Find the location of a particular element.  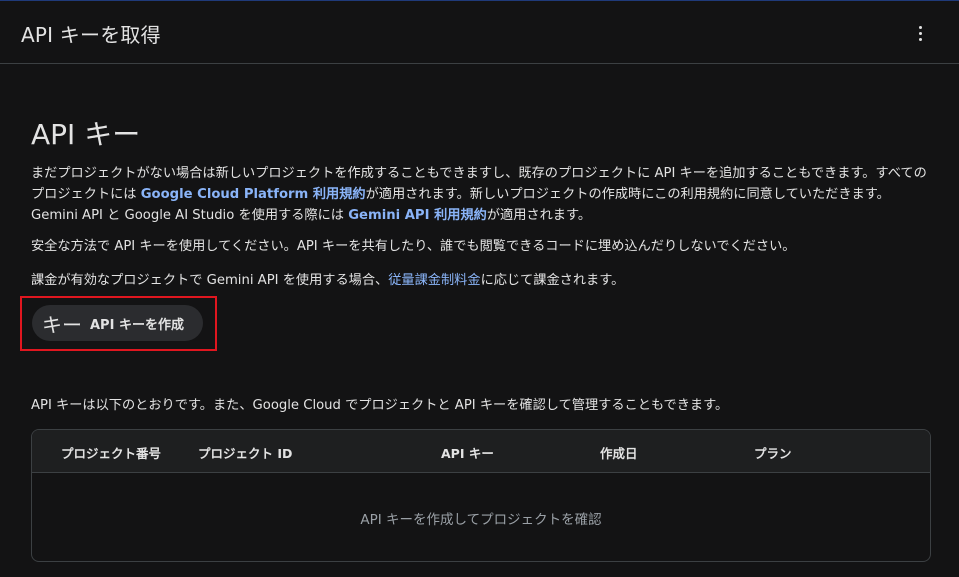

section-title: API キー is located at coordinates (86, 134).